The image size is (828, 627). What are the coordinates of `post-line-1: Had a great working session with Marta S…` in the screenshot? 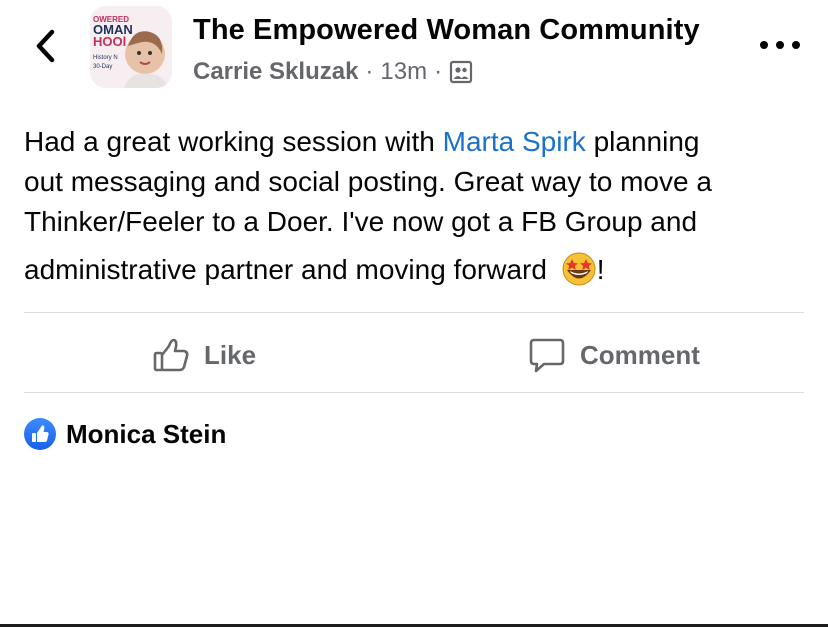 It's located at (416, 142).